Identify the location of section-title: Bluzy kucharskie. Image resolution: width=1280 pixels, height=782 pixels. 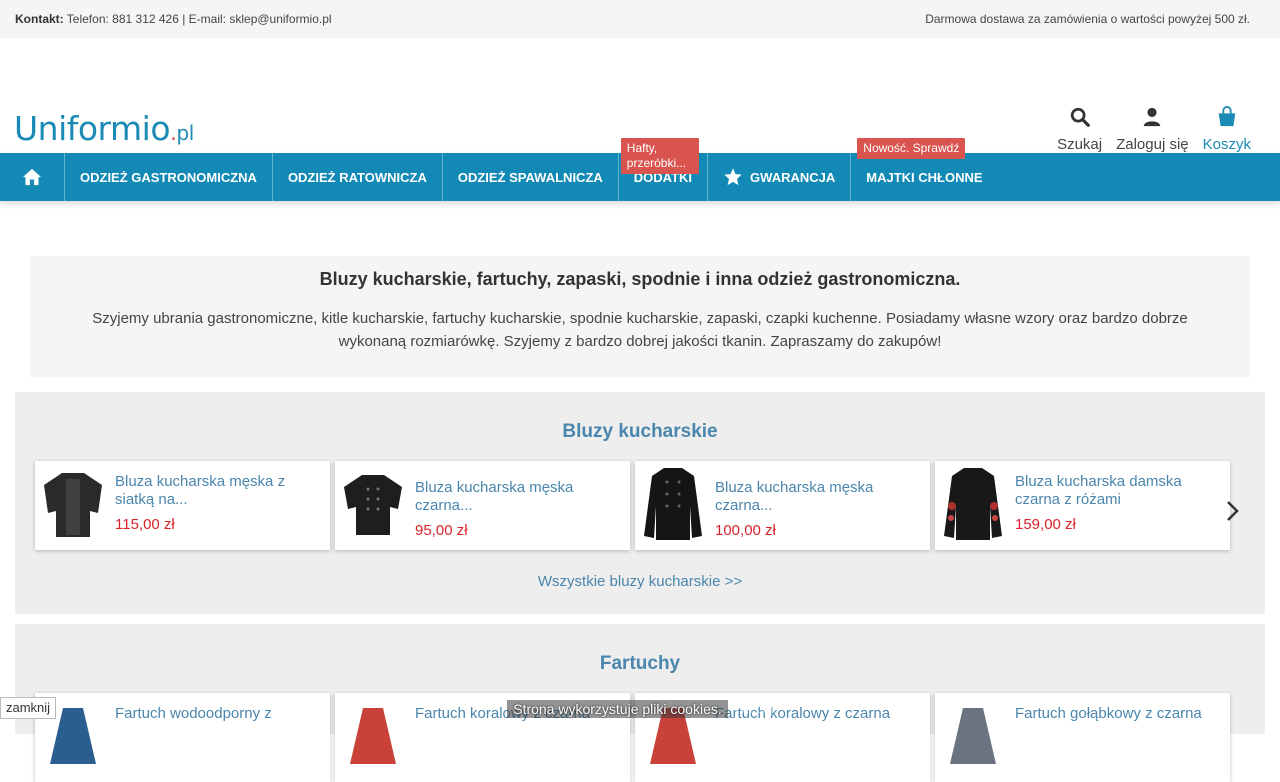
(640, 431).